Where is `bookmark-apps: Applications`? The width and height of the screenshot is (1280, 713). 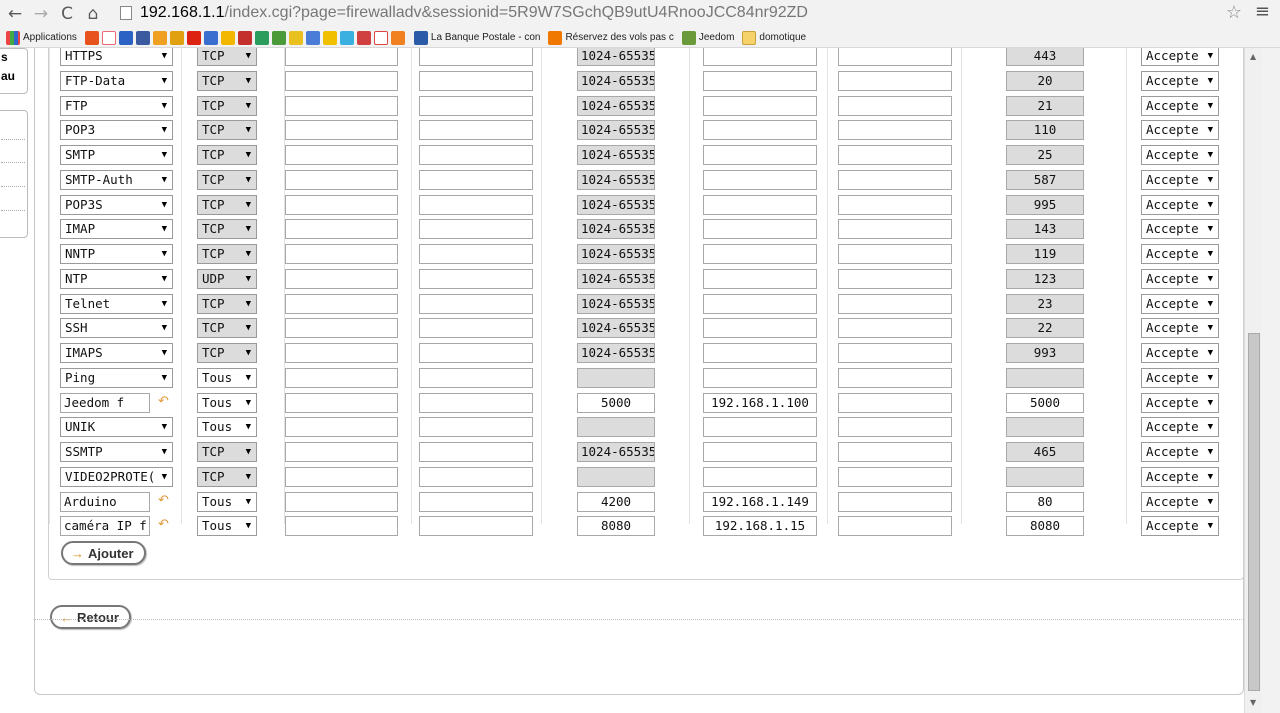 bookmark-apps: Applications is located at coordinates (41, 37).